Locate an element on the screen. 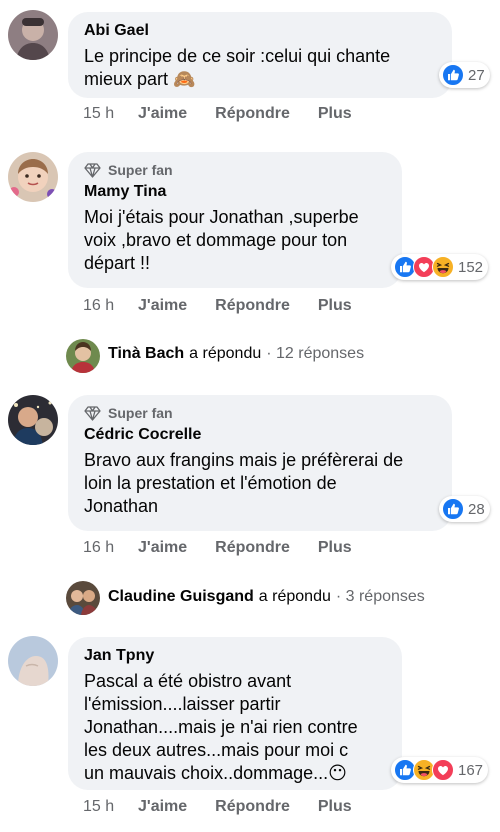  comment-author: Jan Tpny is located at coordinates (235, 656).